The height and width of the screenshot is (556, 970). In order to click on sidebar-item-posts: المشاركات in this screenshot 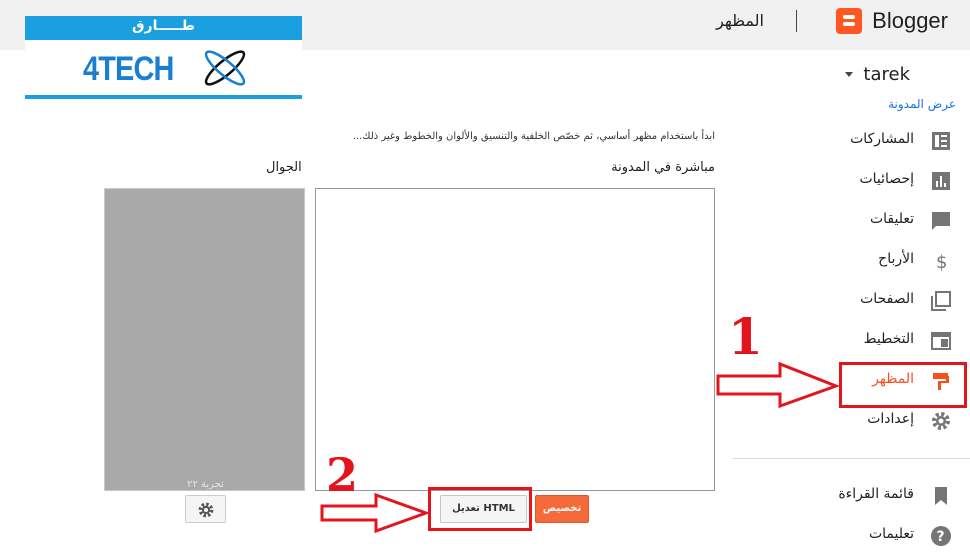, I will do `click(850, 140)`.